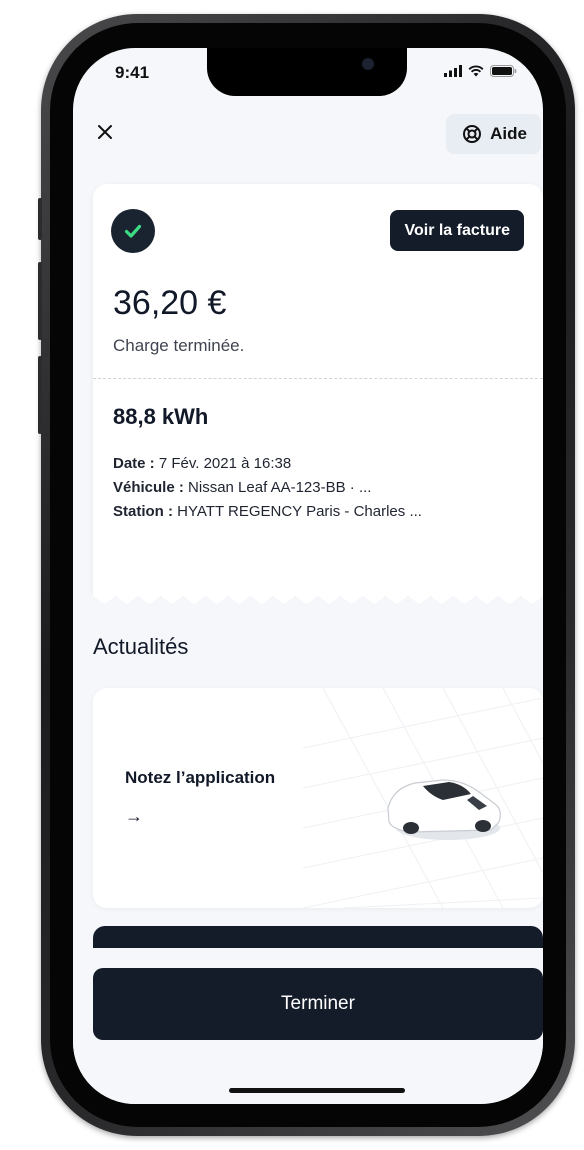  What do you see at coordinates (40, 219) in the screenshot?
I see `phone-side-button` at bounding box center [40, 219].